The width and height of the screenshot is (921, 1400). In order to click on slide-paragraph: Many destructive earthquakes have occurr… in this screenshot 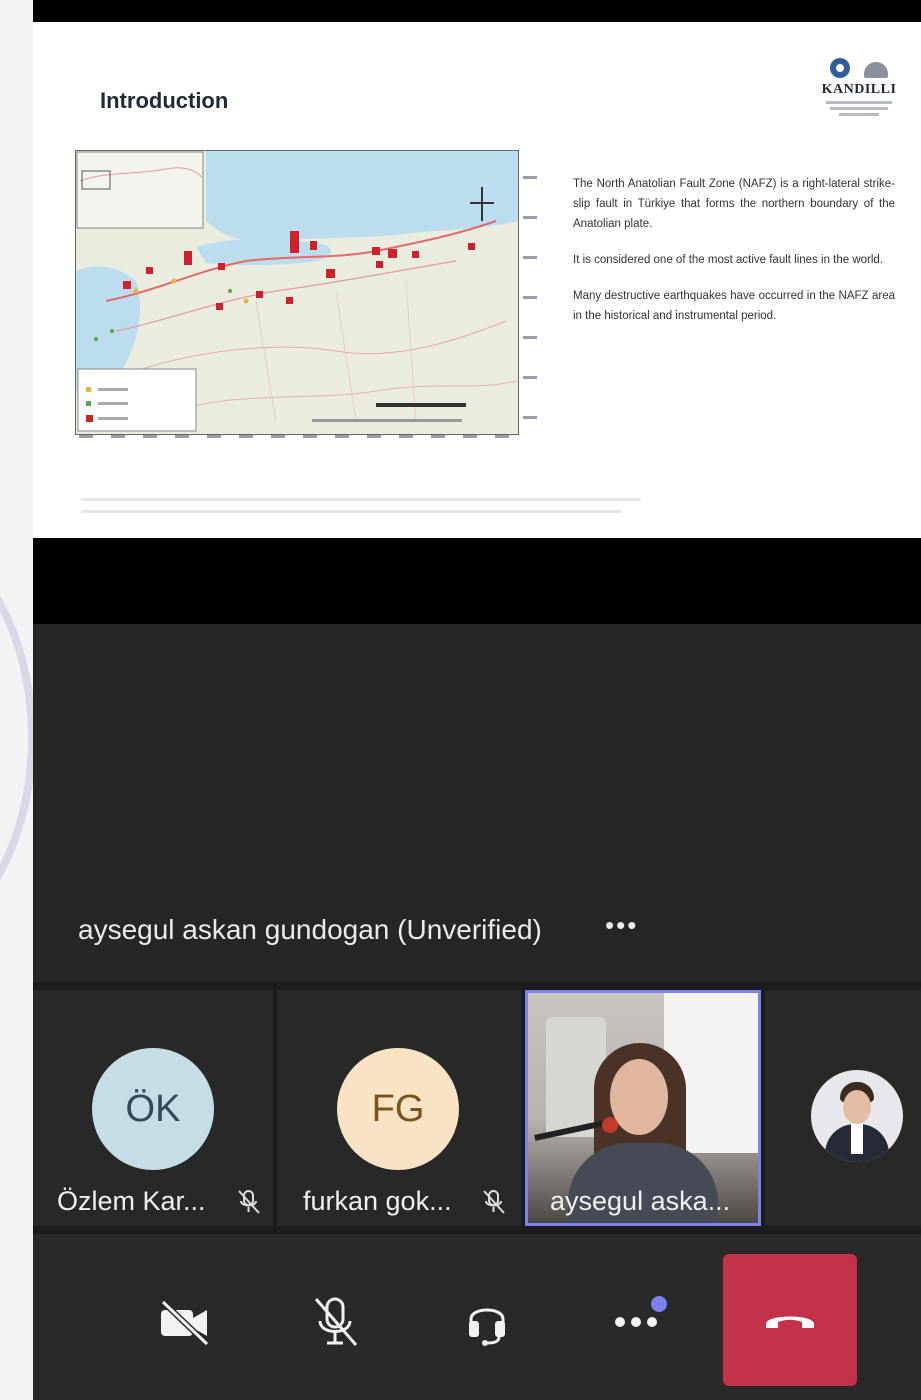, I will do `click(734, 306)`.